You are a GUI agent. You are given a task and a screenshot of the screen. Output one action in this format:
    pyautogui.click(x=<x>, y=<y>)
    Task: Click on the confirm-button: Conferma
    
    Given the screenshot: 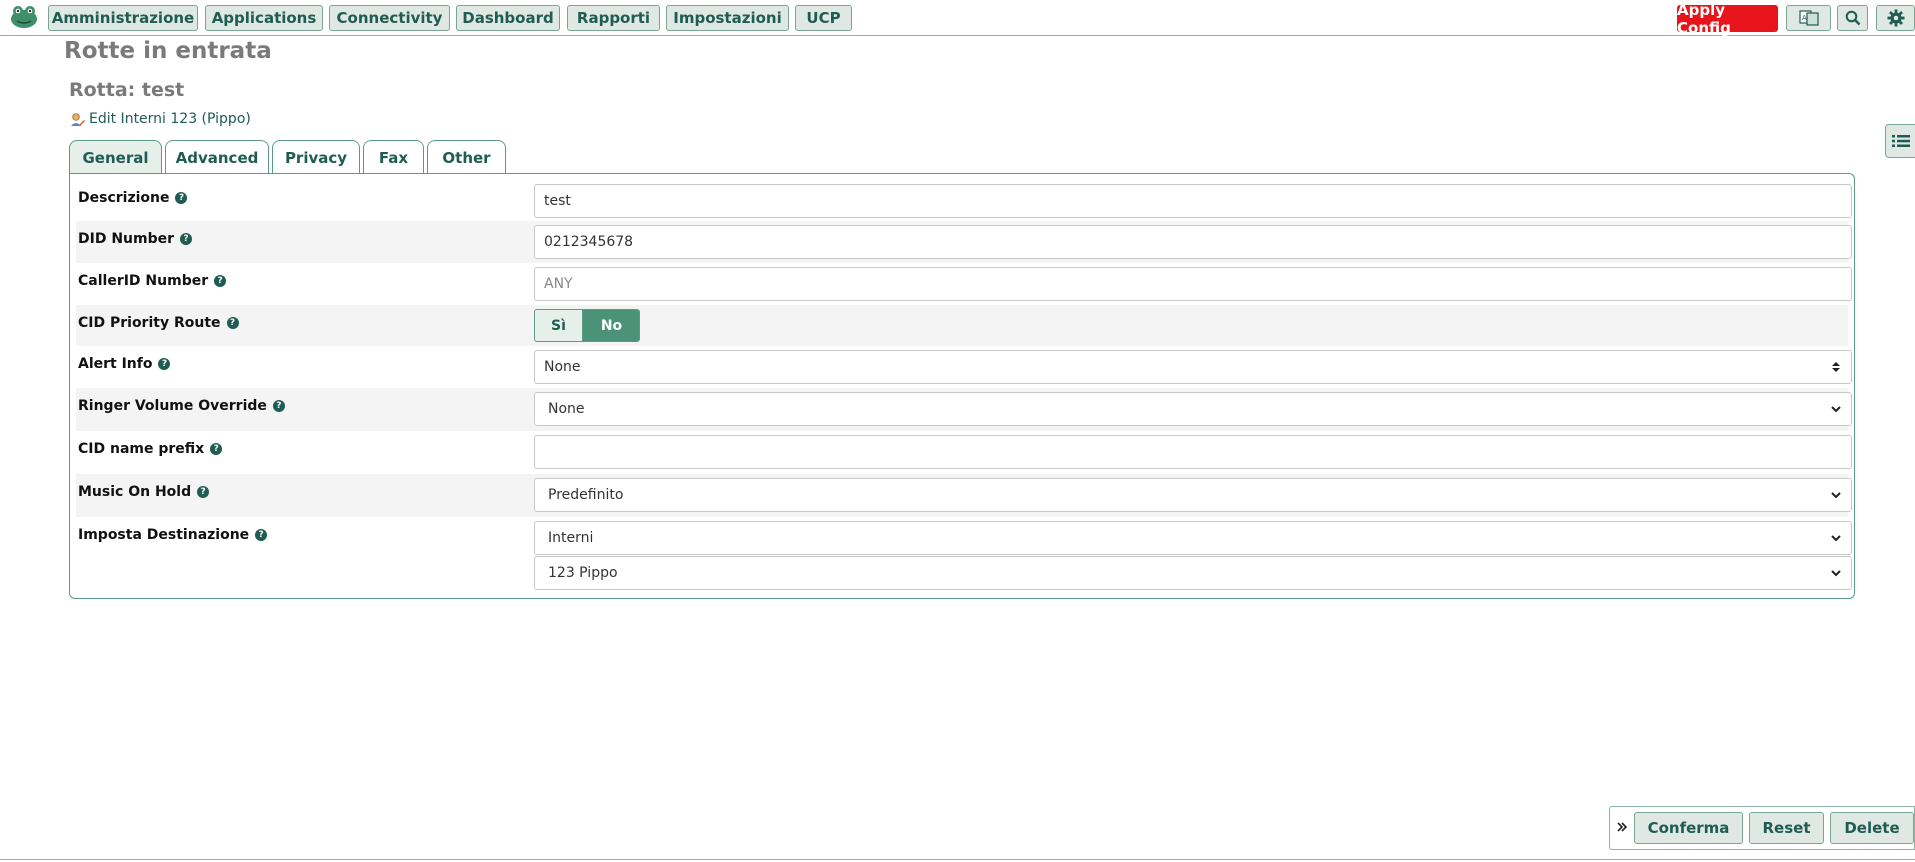 What is the action you would take?
    pyautogui.click(x=1688, y=828)
    